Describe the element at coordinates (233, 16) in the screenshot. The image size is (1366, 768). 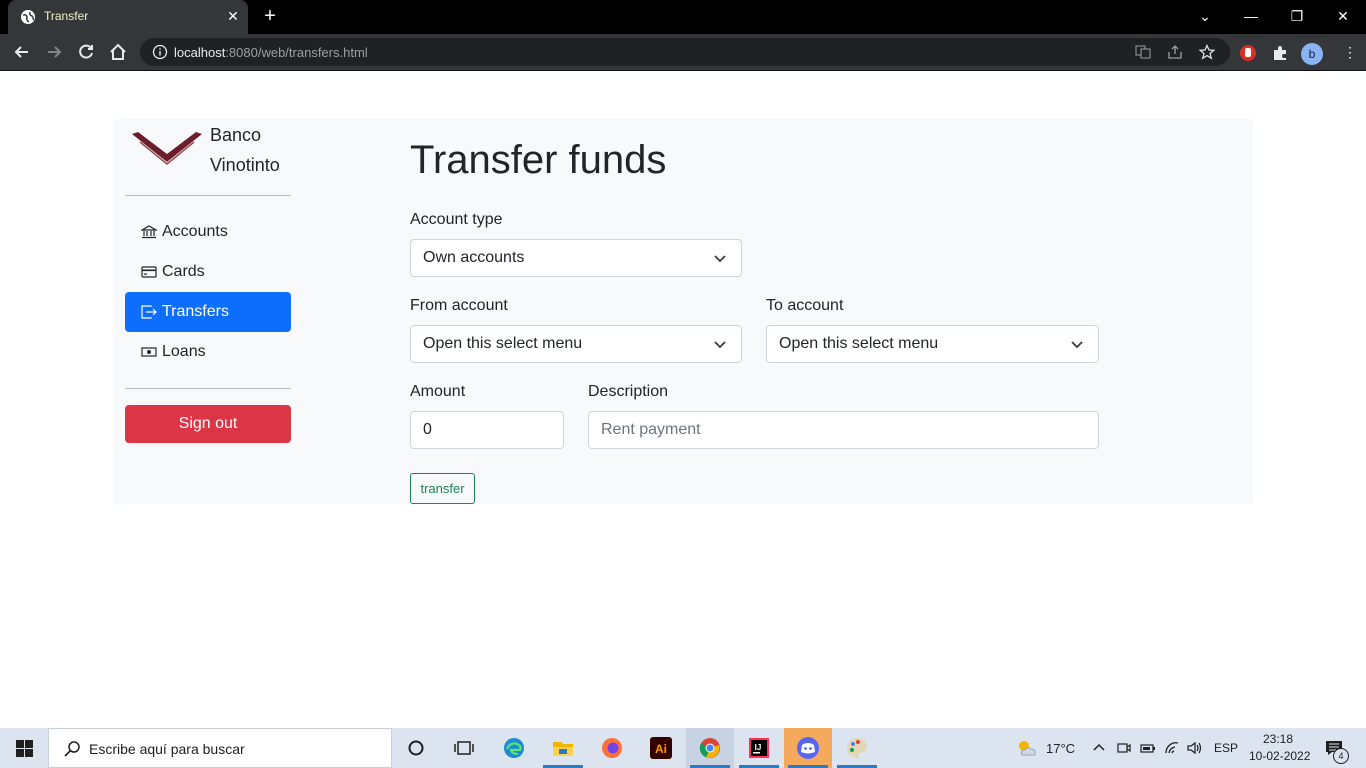
I see `tab-close-icon: ✕` at that location.